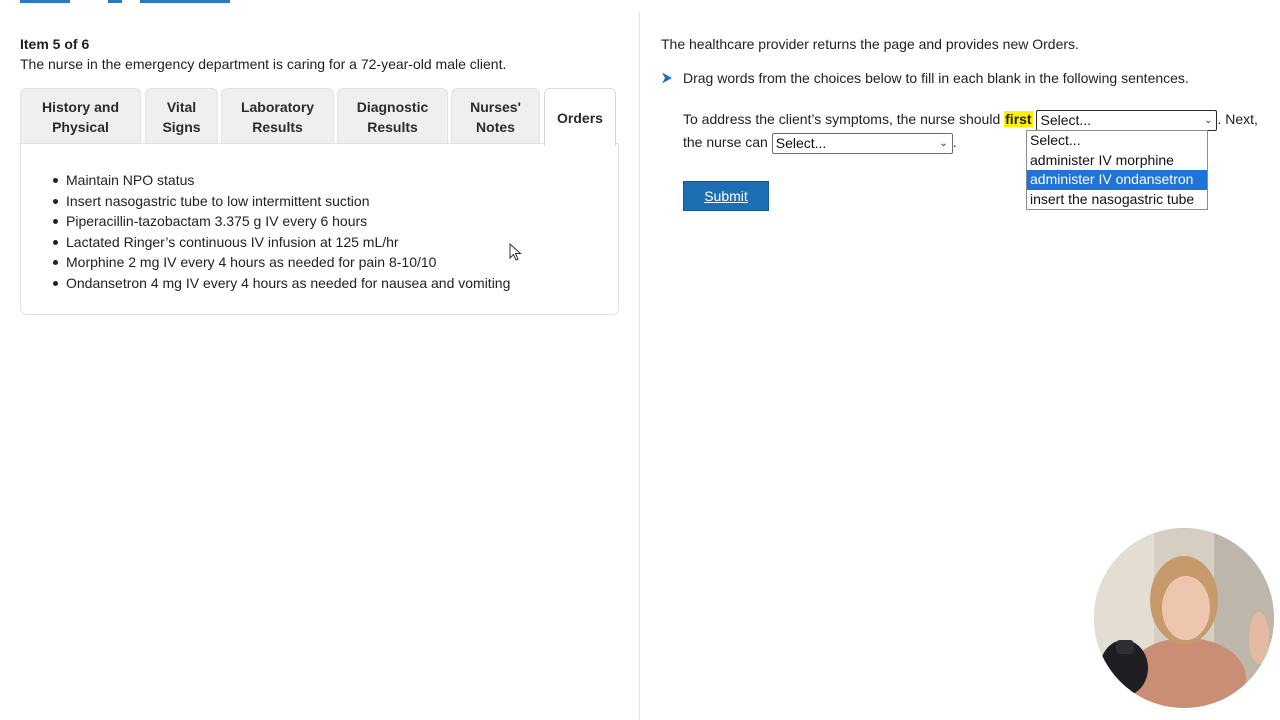  I want to click on sentence-text: . Next,, so click(1237, 119).